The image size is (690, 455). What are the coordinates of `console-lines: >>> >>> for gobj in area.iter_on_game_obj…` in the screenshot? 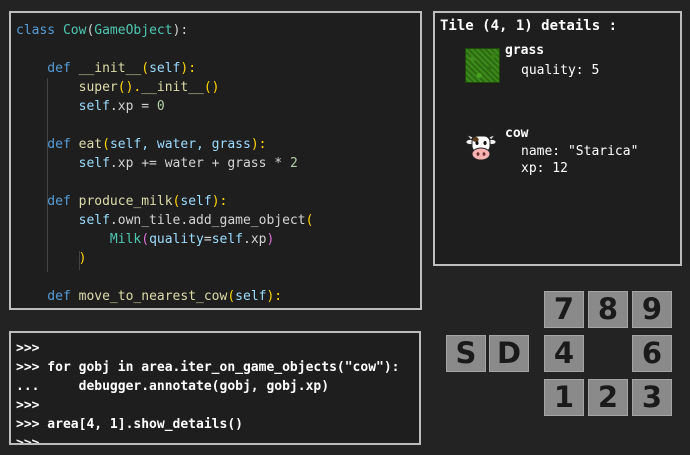 It's located at (208, 392).